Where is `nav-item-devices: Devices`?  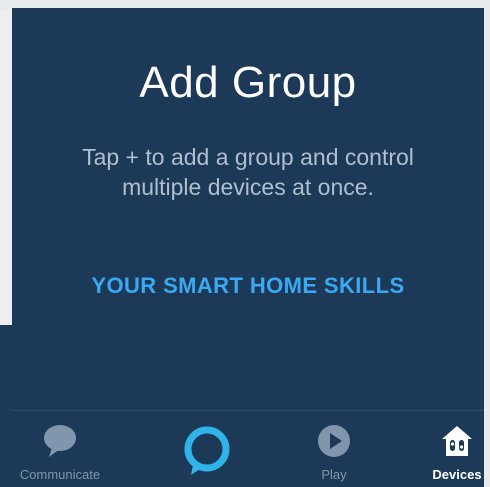
nav-item-devices: Devices is located at coordinates (453, 449).